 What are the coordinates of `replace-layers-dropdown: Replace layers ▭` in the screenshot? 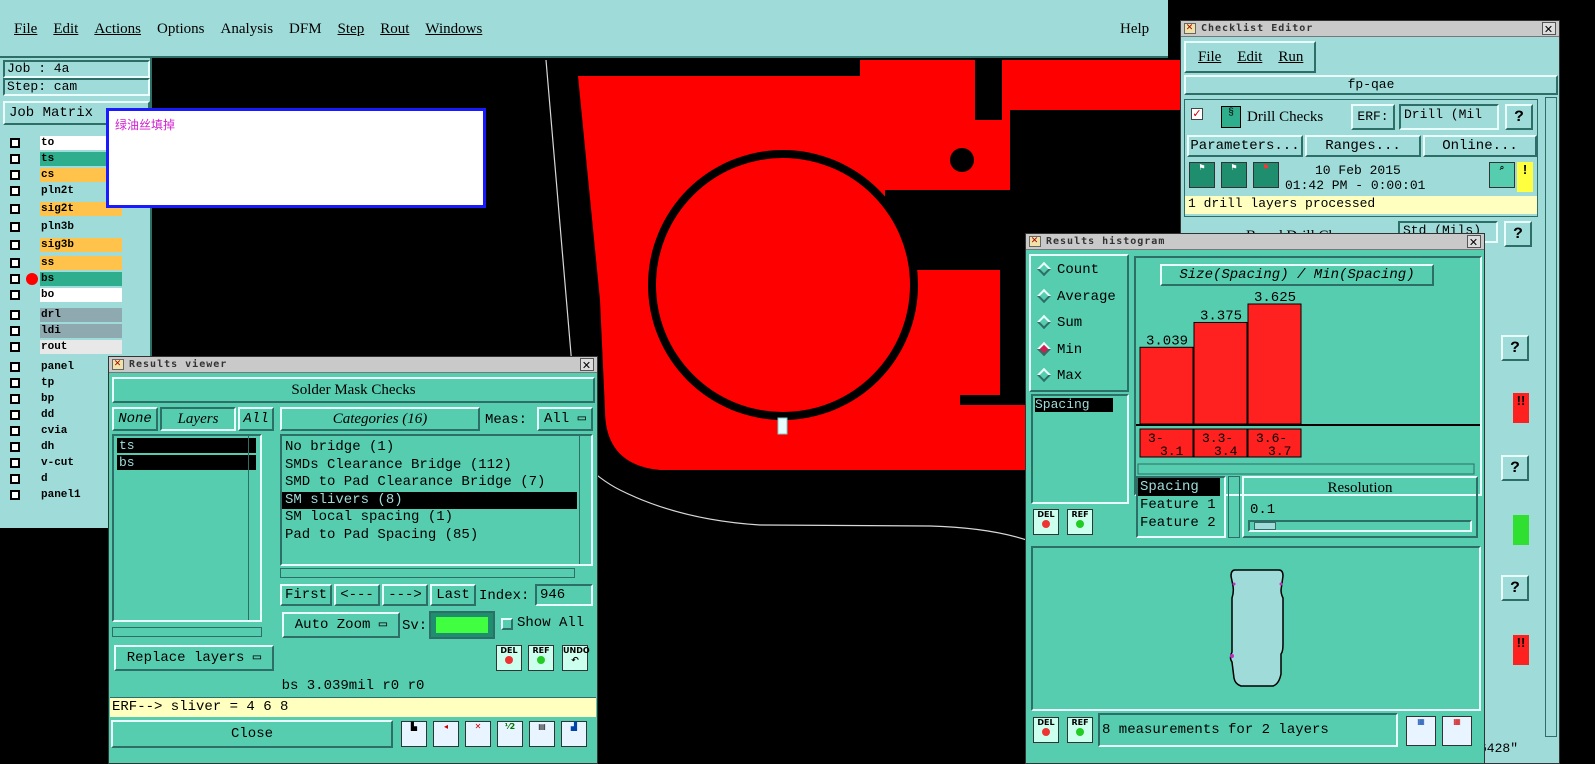 It's located at (194, 658).